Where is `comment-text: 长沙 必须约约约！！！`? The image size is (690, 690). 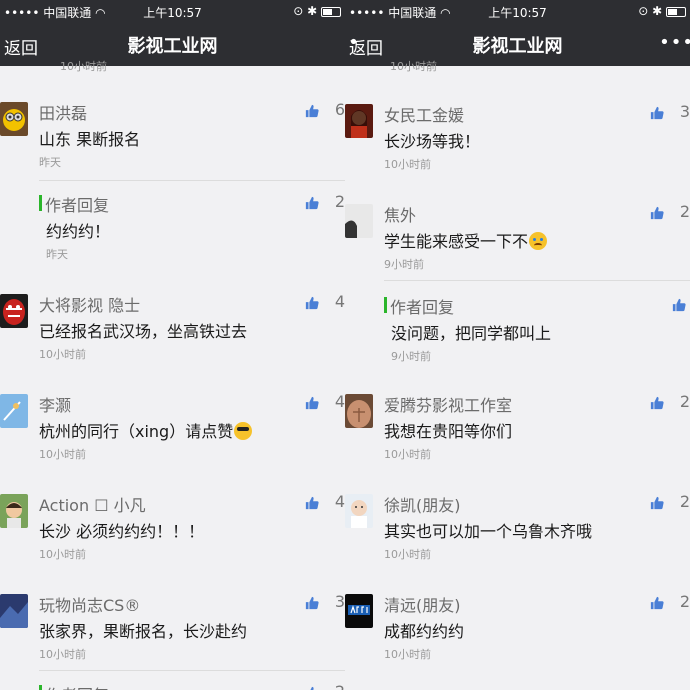 comment-text: 长沙 必须约约约！！！ is located at coordinates (122, 531).